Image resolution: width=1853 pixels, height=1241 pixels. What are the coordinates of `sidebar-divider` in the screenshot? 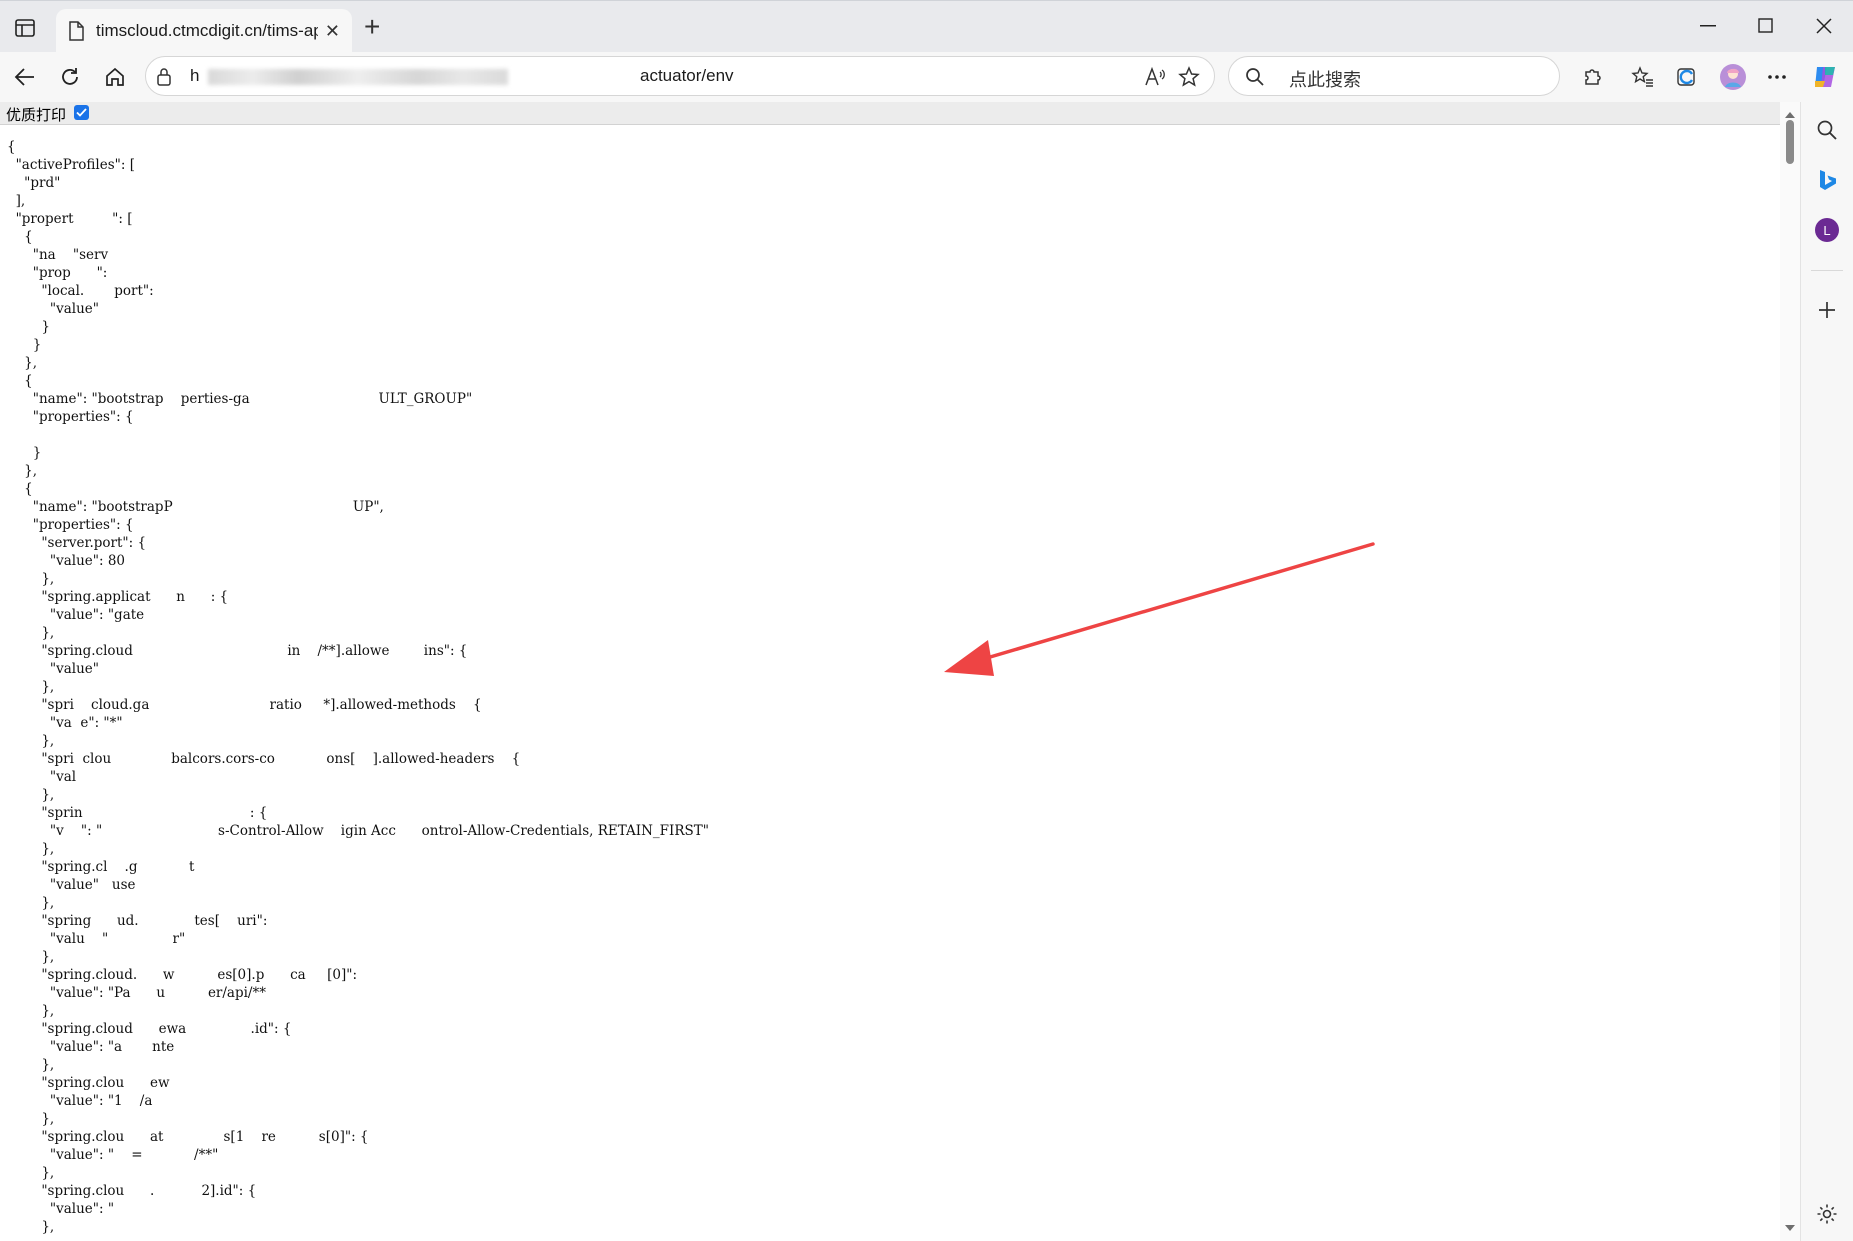 It's located at (1827, 270).